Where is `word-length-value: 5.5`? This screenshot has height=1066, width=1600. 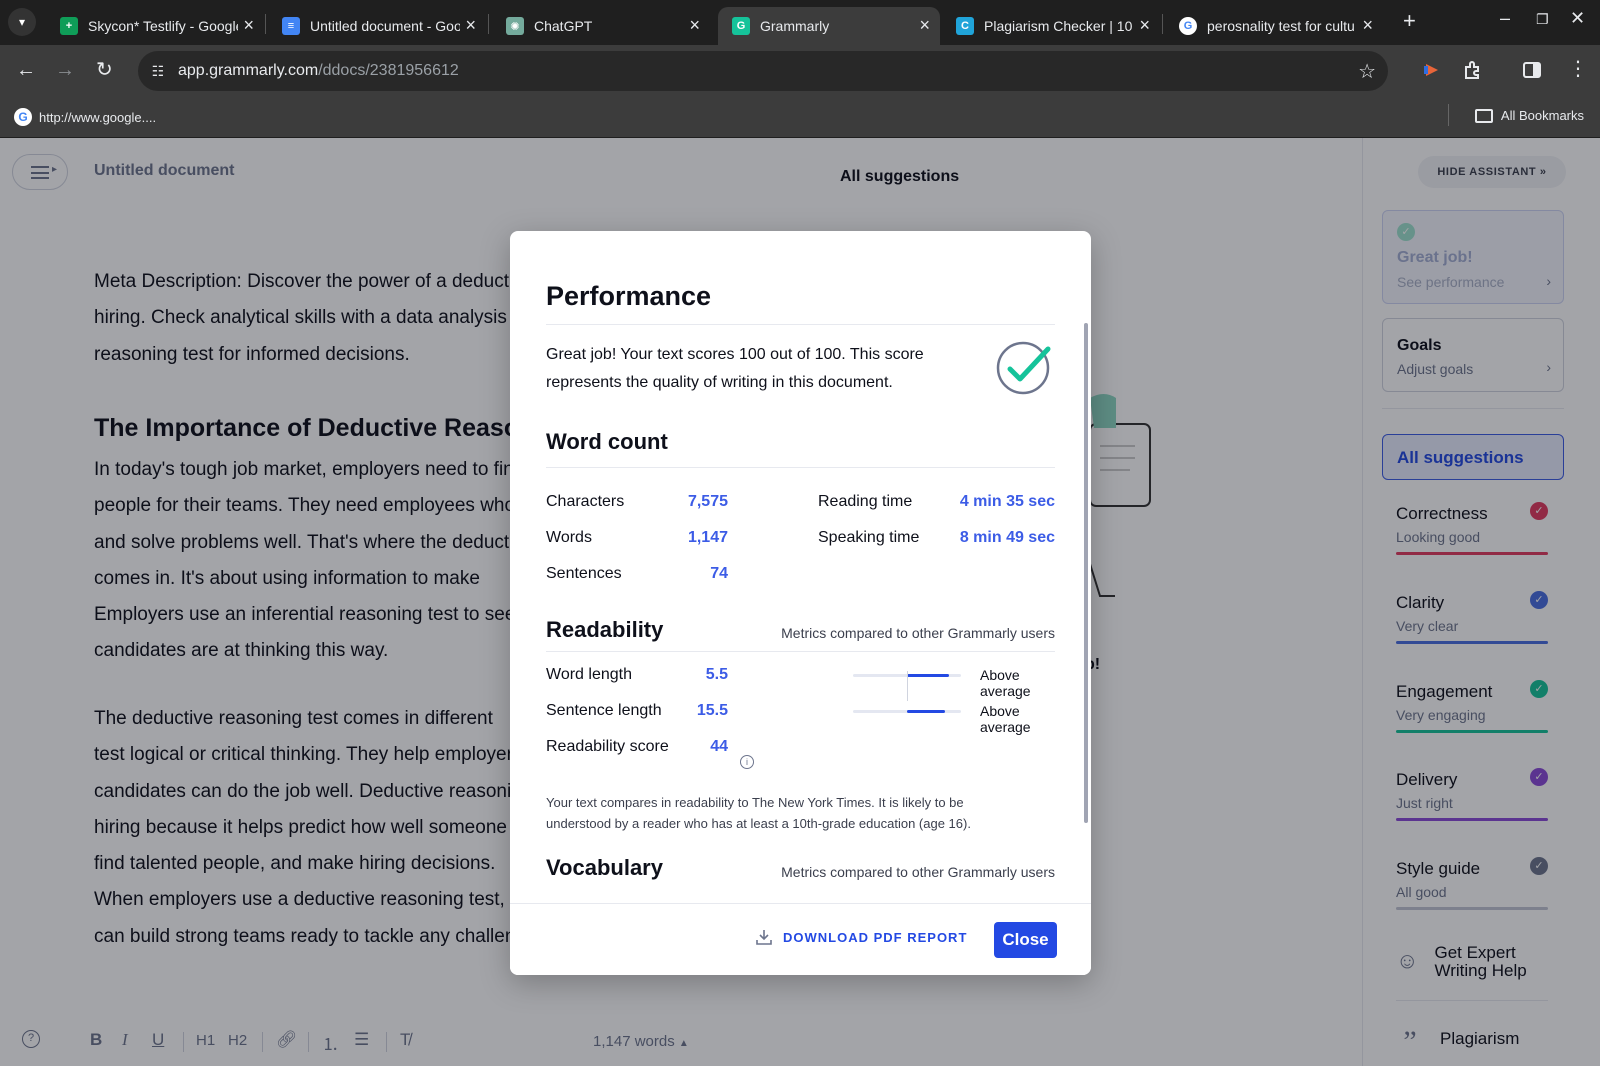 word-length-value: 5.5 is located at coordinates (716, 674).